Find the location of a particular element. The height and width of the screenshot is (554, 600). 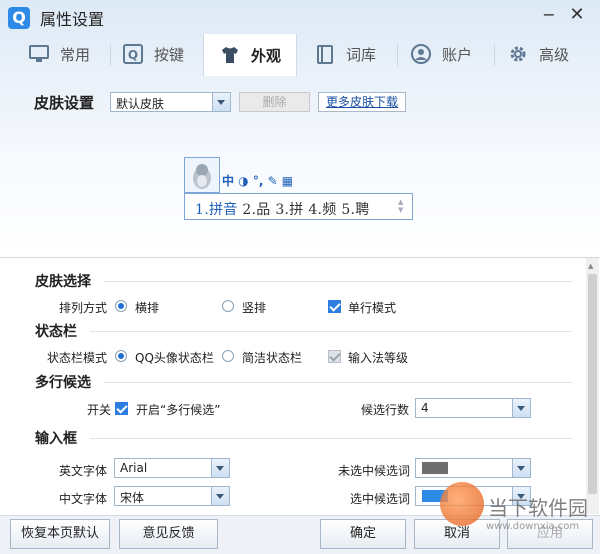

watermark-text: 当下软件园 is located at coordinates (538, 508).